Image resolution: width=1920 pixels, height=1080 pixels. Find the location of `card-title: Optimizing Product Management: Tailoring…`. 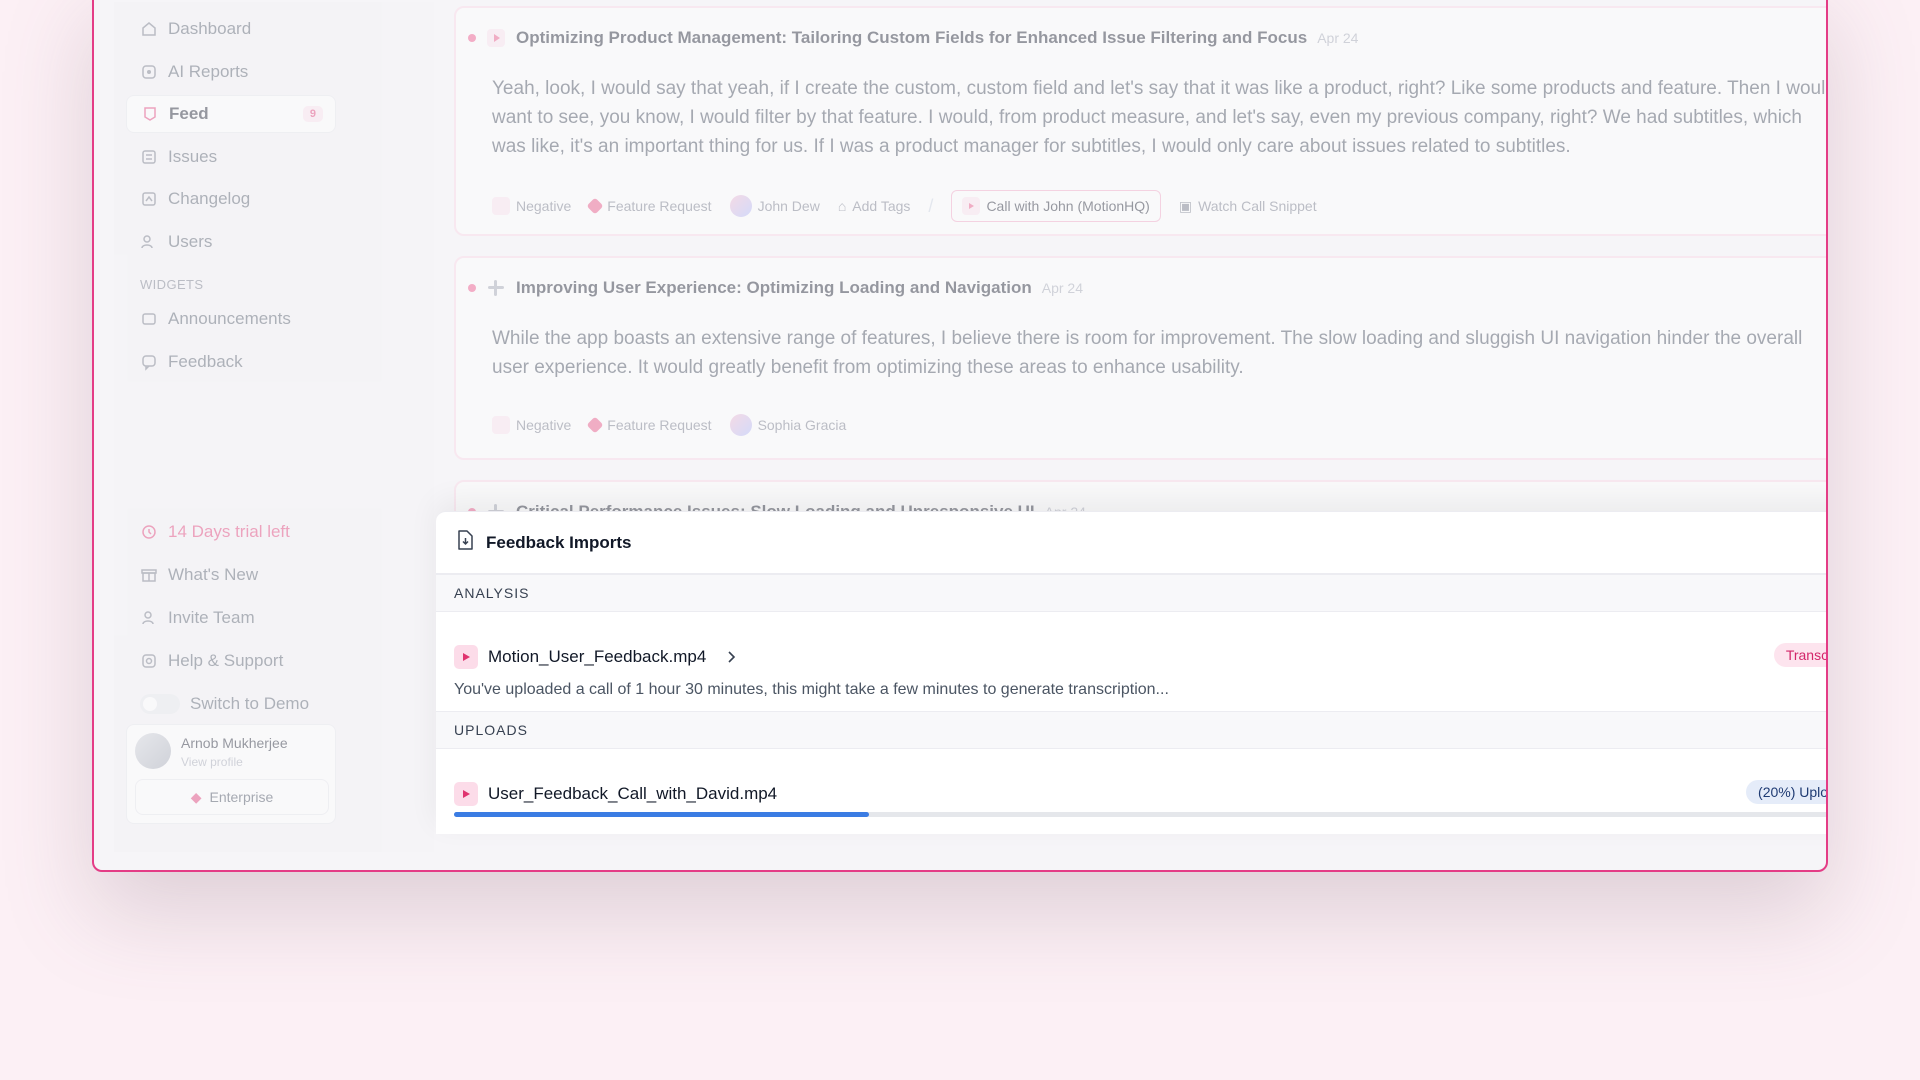

card-title: Optimizing Product Management: Tailoring… is located at coordinates (911, 38).